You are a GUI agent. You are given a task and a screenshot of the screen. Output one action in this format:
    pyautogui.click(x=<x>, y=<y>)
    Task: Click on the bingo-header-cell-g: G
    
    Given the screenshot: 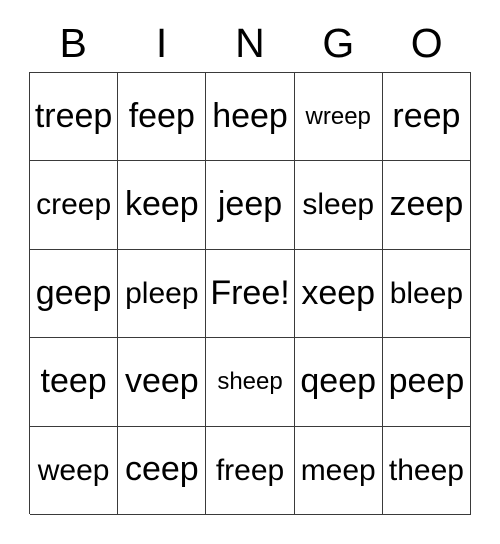 What is the action you would take?
    pyautogui.click(x=338, y=36)
    